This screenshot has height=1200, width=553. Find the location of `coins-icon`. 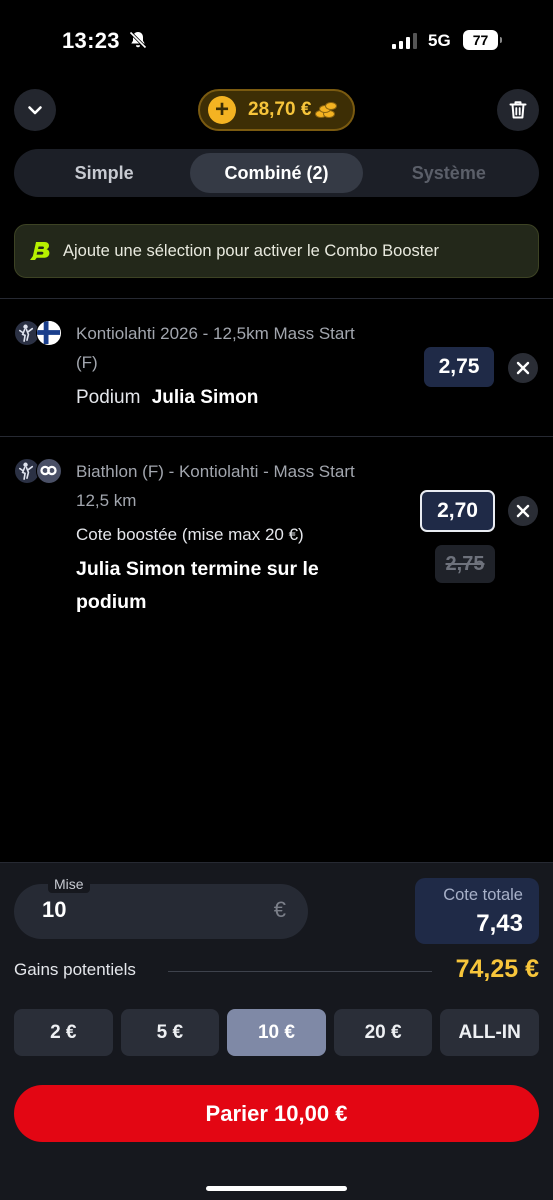

coins-icon is located at coordinates (326, 110).